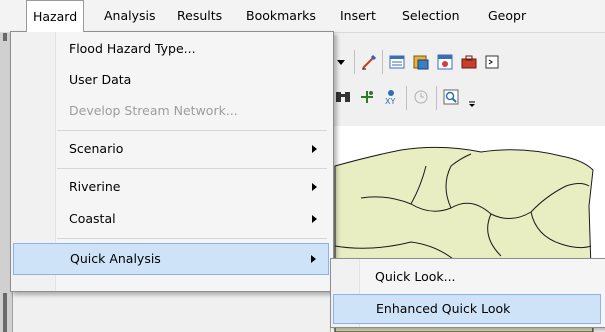 Image resolution: width=605 pixels, height=332 pixels. What do you see at coordinates (5, 37) in the screenshot?
I see `grip-icon` at bounding box center [5, 37].